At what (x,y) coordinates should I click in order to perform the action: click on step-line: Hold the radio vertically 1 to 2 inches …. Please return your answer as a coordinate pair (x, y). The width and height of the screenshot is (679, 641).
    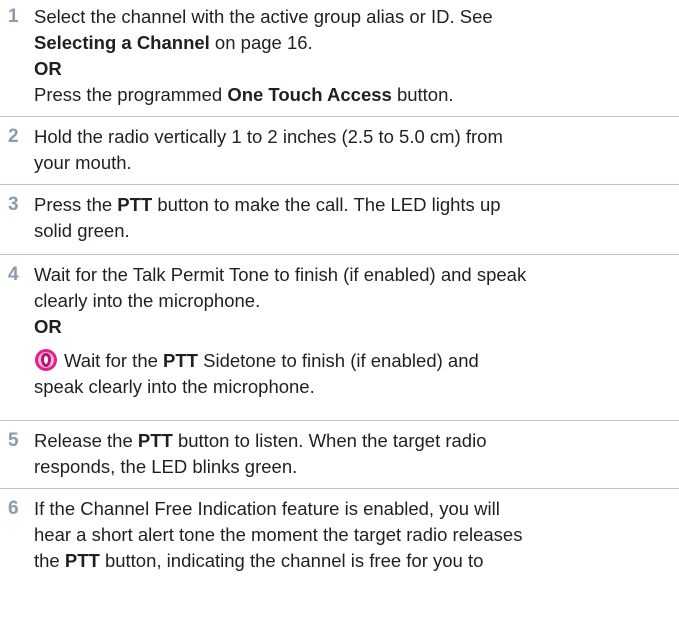
    Looking at the image, I should click on (268, 136).